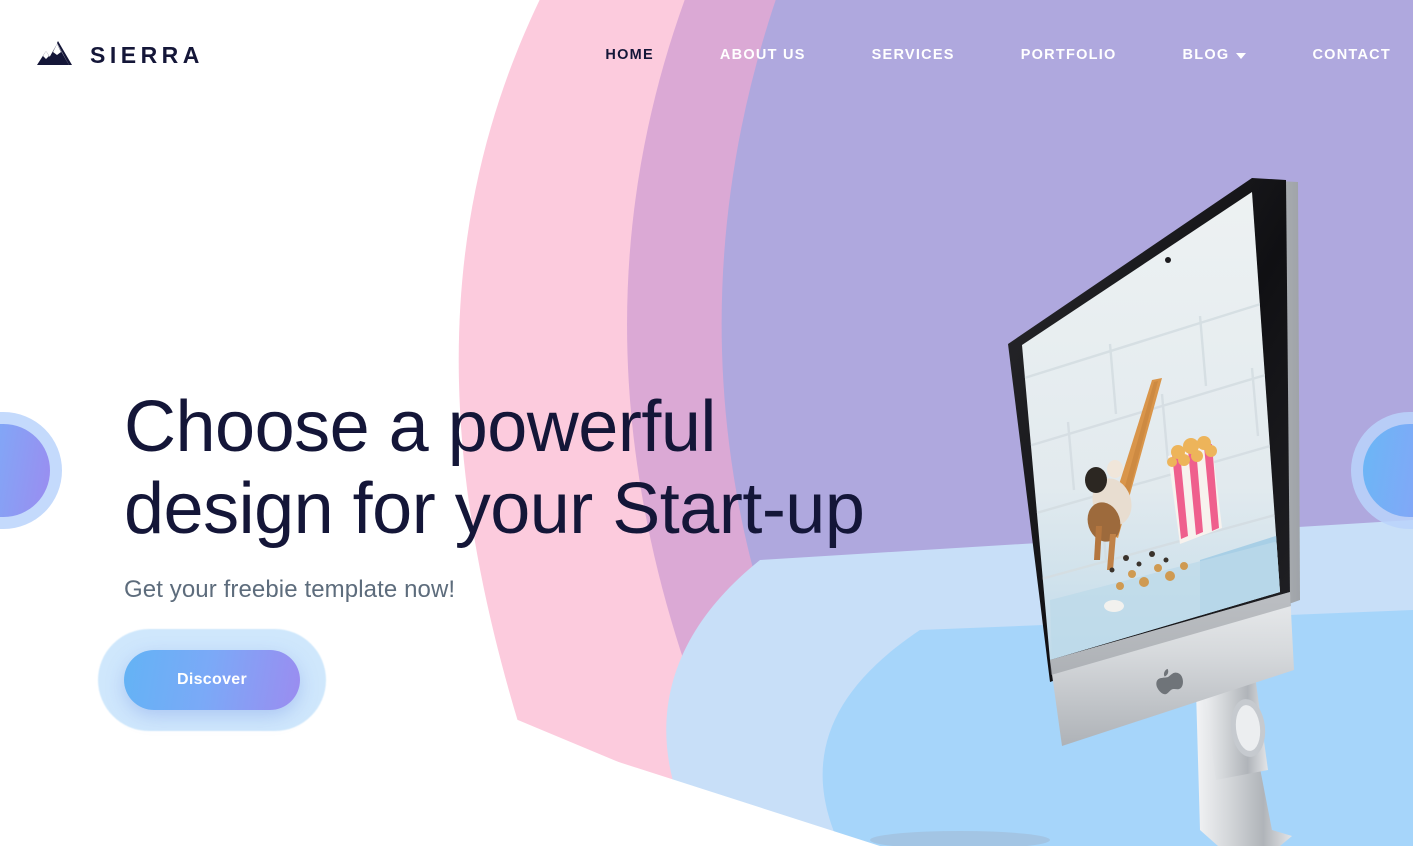 This screenshot has height=846, width=1413. What do you see at coordinates (31, 470) in the screenshot?
I see `slider-prev-button` at bounding box center [31, 470].